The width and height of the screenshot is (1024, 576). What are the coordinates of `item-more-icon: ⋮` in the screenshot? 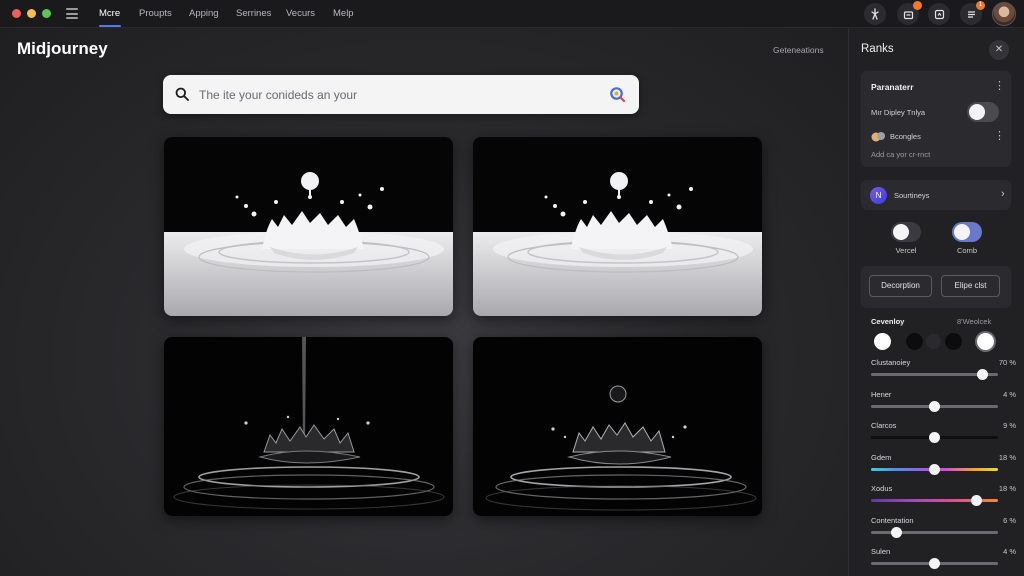 It's located at (999, 136).